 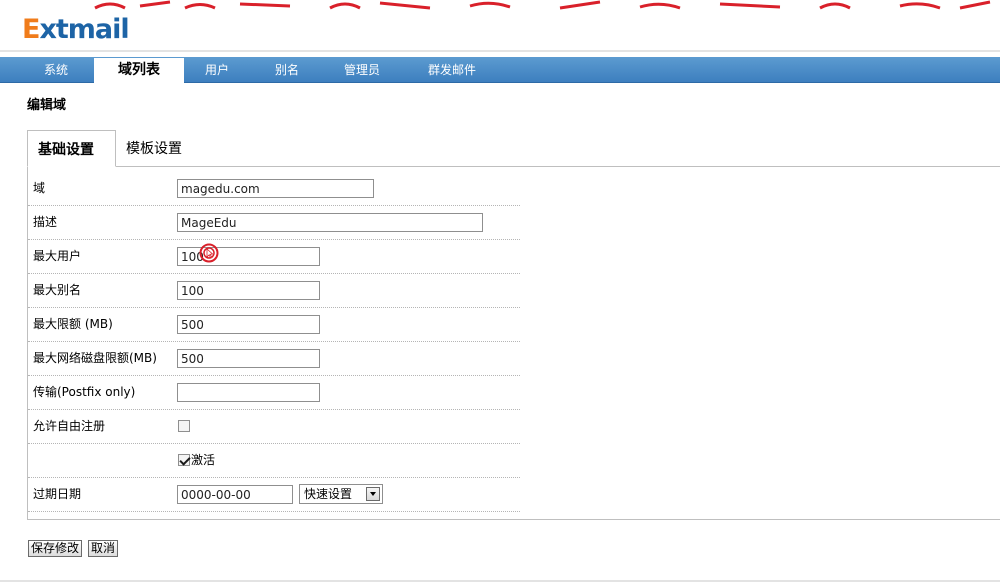 I want to click on extmail-logo: Extmail, so click(x=76, y=29).